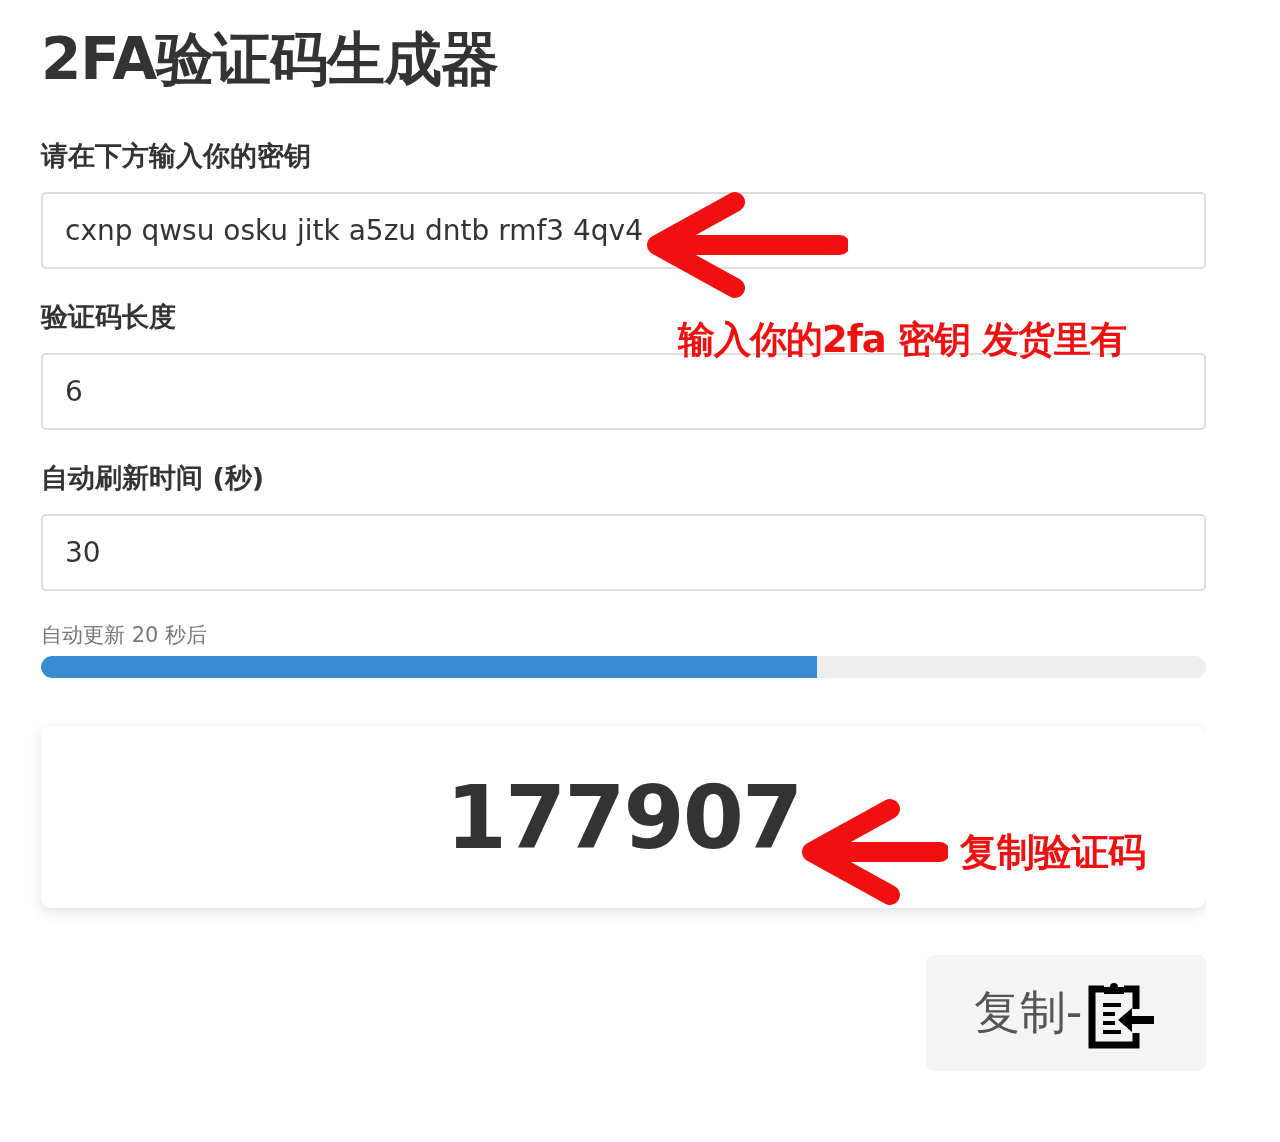  What do you see at coordinates (125, 635) in the screenshot?
I see `countdown-text: 自动更新 20 秒后` at bounding box center [125, 635].